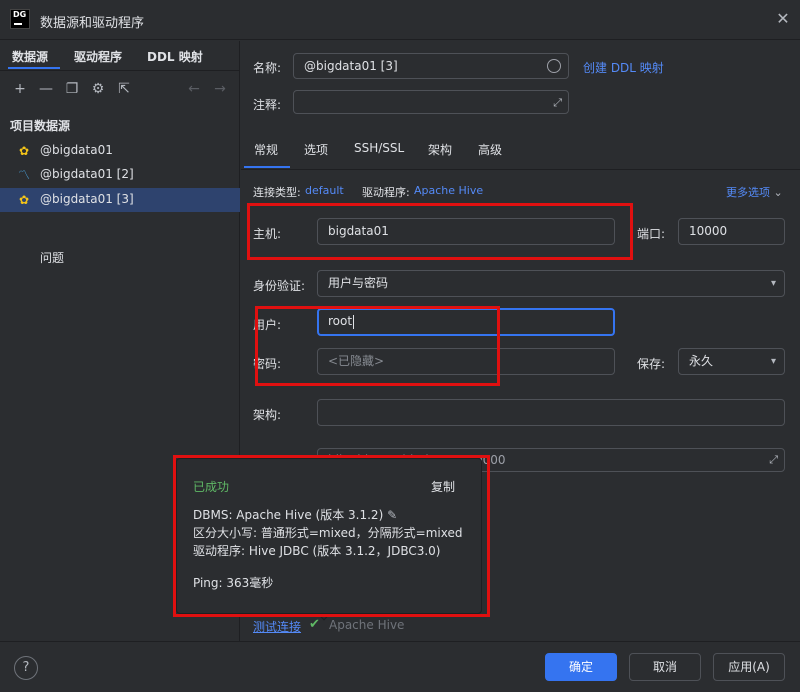 This screenshot has height=692, width=800. What do you see at coordinates (431, 66) in the screenshot?
I see `name-input: @bigdata01 [3]` at bounding box center [431, 66].